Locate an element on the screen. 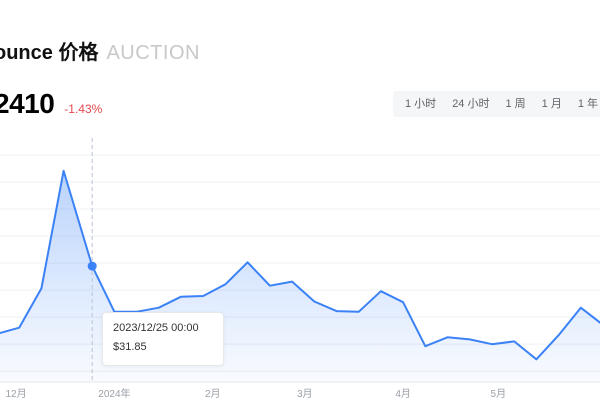  ticker-label: AUCTION is located at coordinates (153, 53).